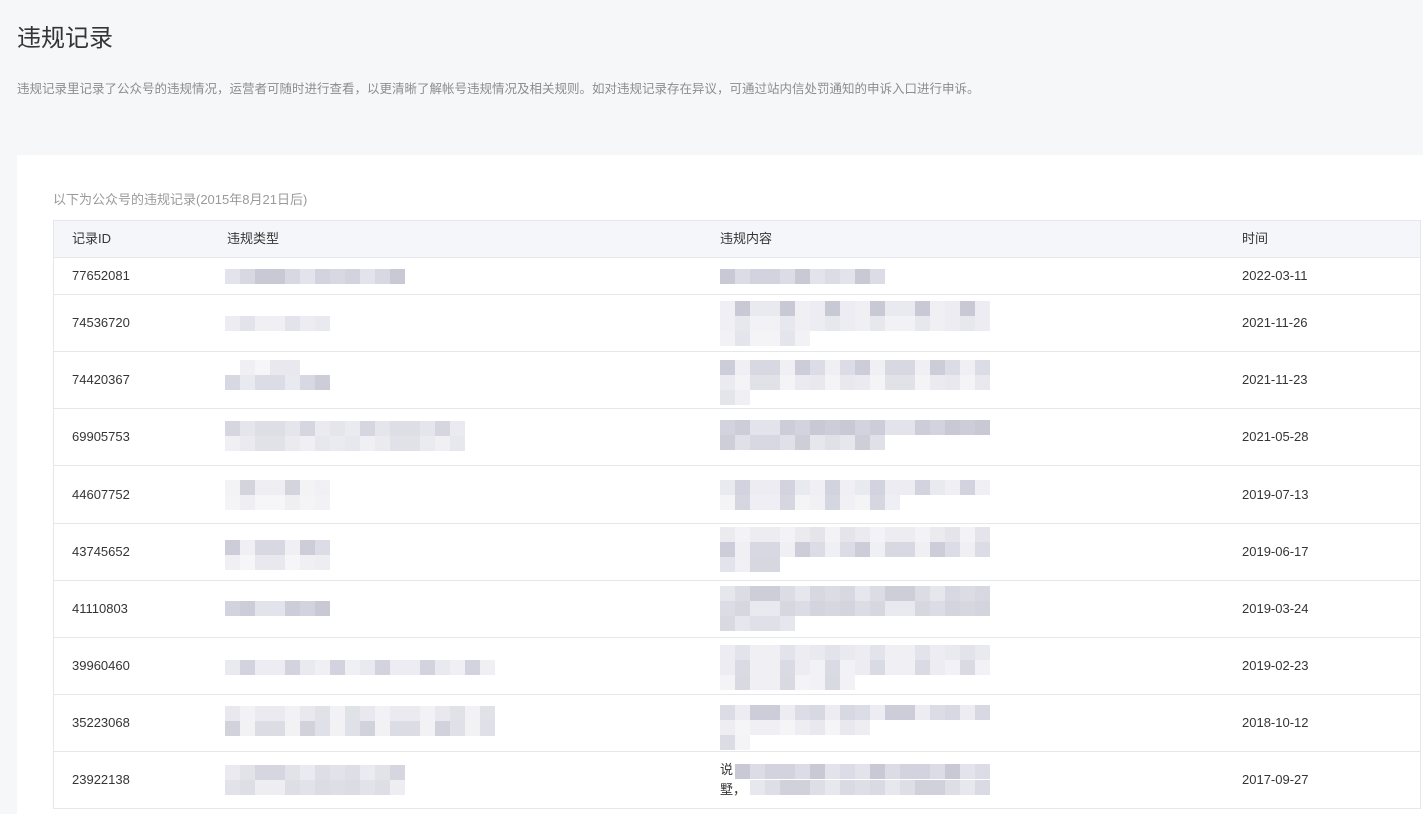  What do you see at coordinates (131, 437) in the screenshot?
I see `record-id-cell: 69905753` at bounding box center [131, 437].